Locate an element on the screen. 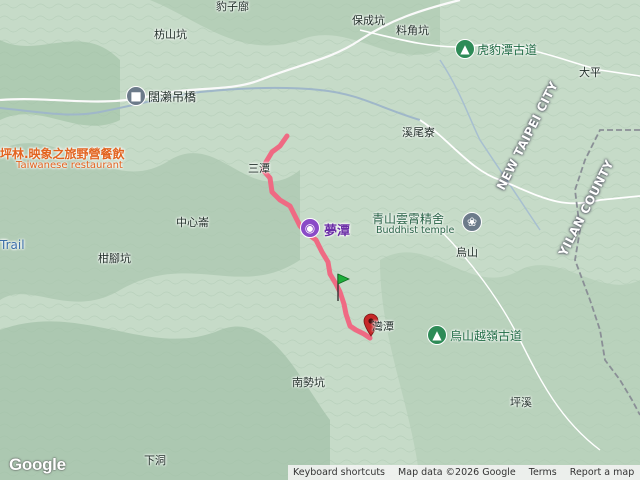 This screenshot has height=480, width=640. label-daping: 大平 is located at coordinates (590, 72).